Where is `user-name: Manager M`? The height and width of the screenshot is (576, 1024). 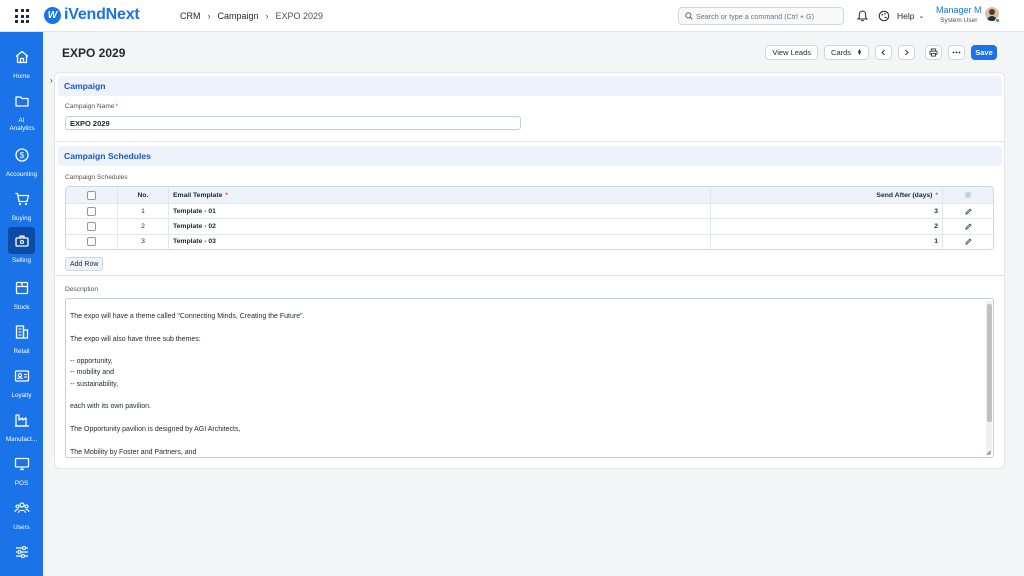 user-name: Manager M is located at coordinates (959, 10).